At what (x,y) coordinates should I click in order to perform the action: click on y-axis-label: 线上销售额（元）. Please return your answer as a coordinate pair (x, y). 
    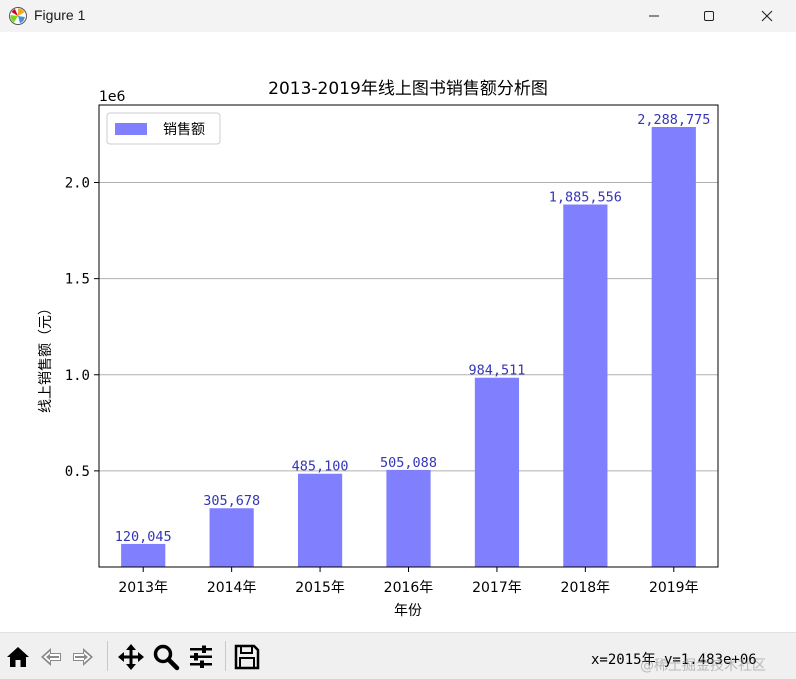
    Looking at the image, I should click on (46, 357).